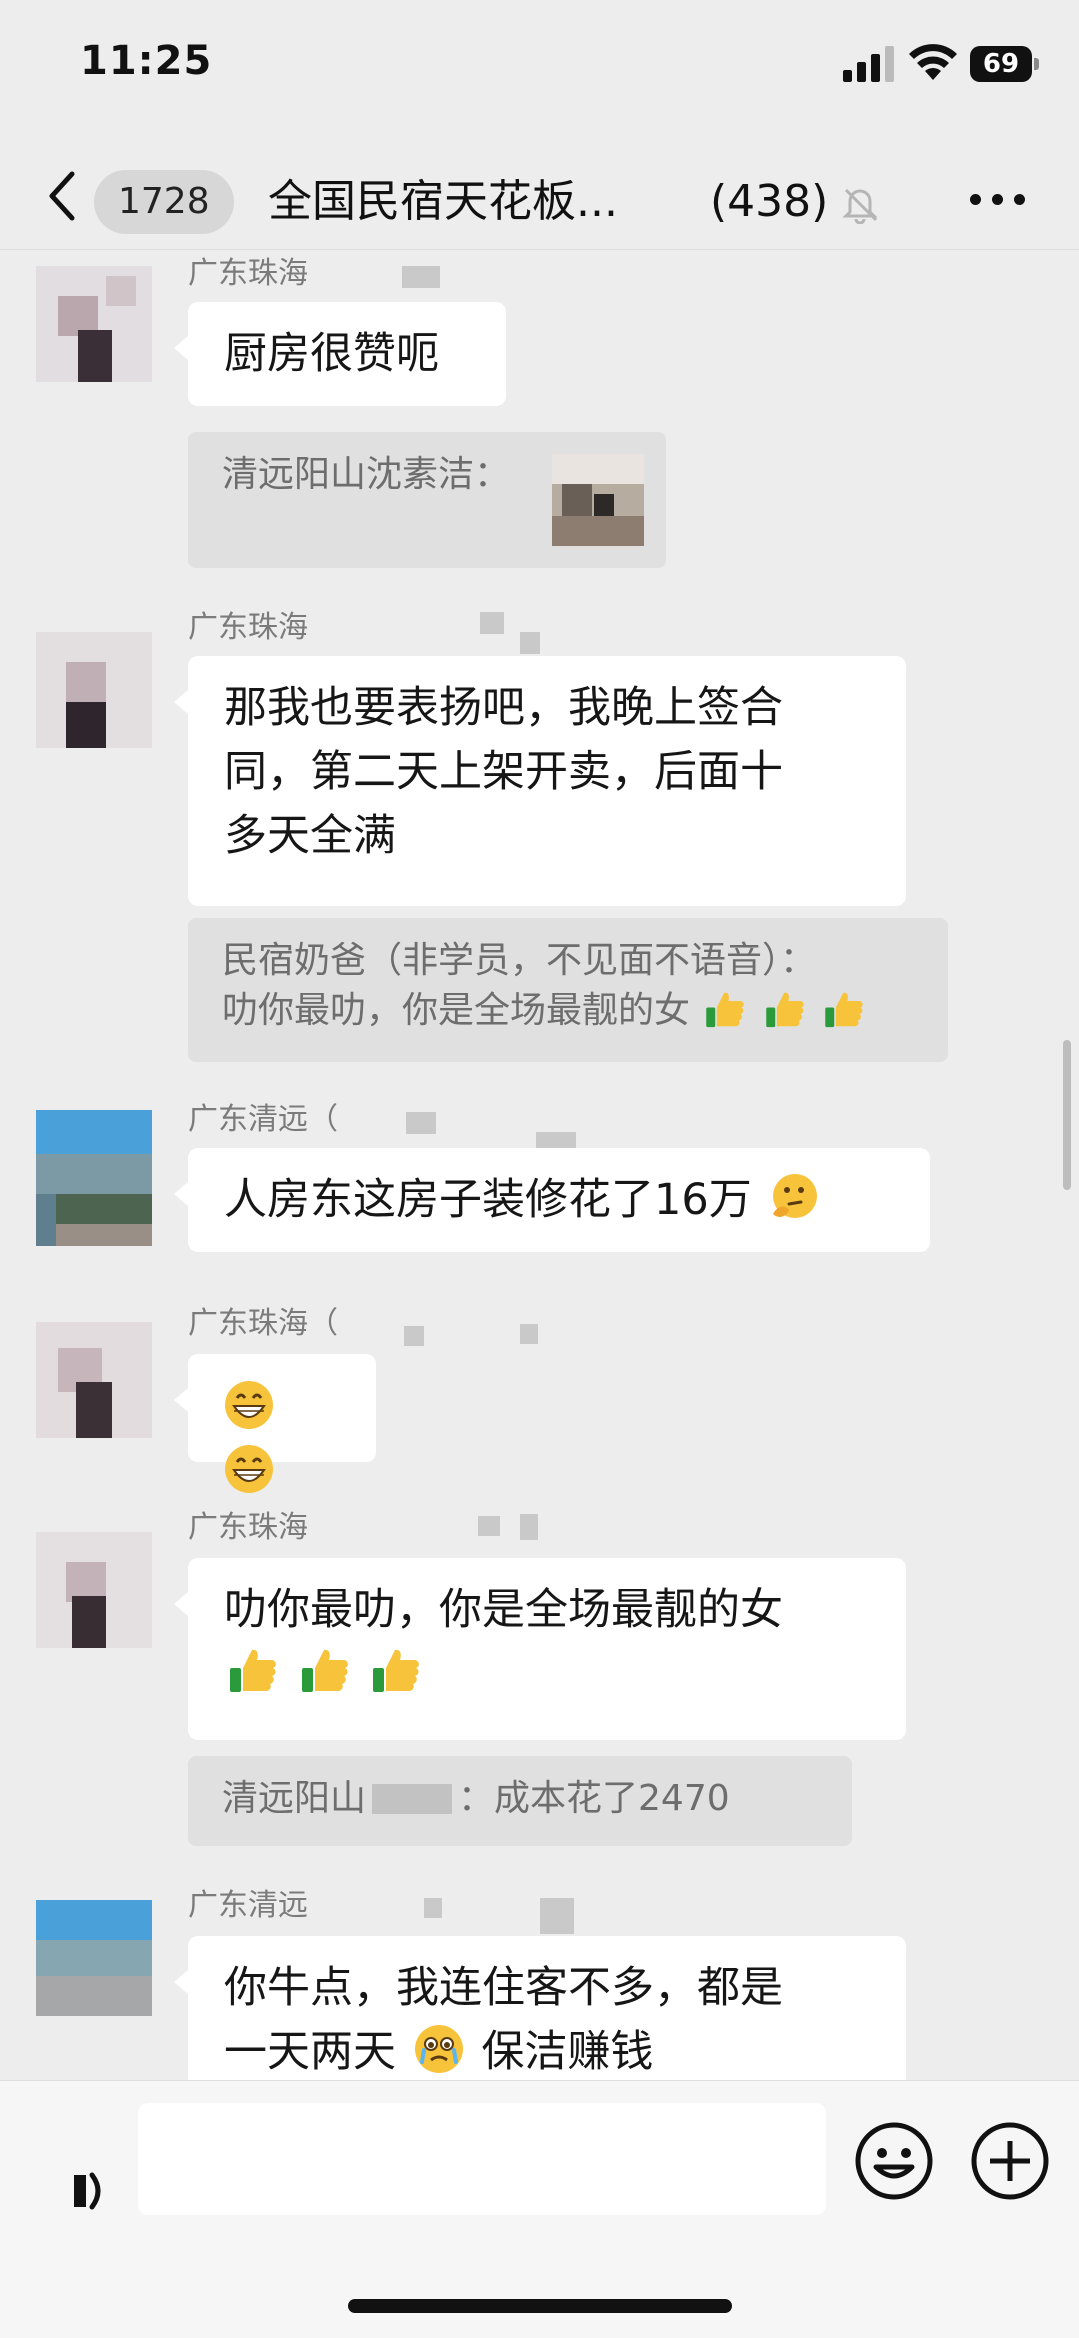 This screenshot has width=1079, height=2338. Describe the element at coordinates (456, 1010) in the screenshot. I see `quote-text: 叻你最叻，你是全场最靓的女` at that location.